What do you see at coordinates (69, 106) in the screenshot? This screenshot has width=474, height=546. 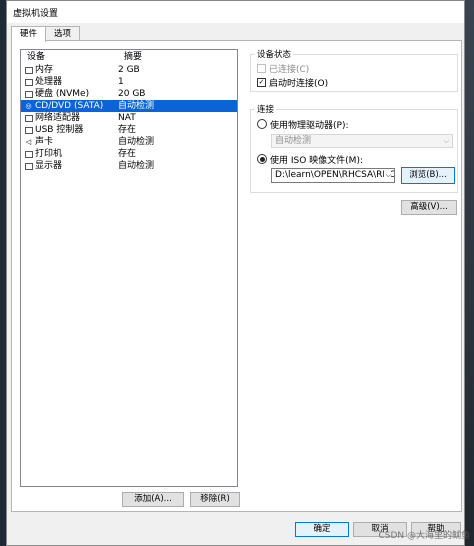 I see `device-name: CD/DVD (SATA)` at bounding box center [69, 106].